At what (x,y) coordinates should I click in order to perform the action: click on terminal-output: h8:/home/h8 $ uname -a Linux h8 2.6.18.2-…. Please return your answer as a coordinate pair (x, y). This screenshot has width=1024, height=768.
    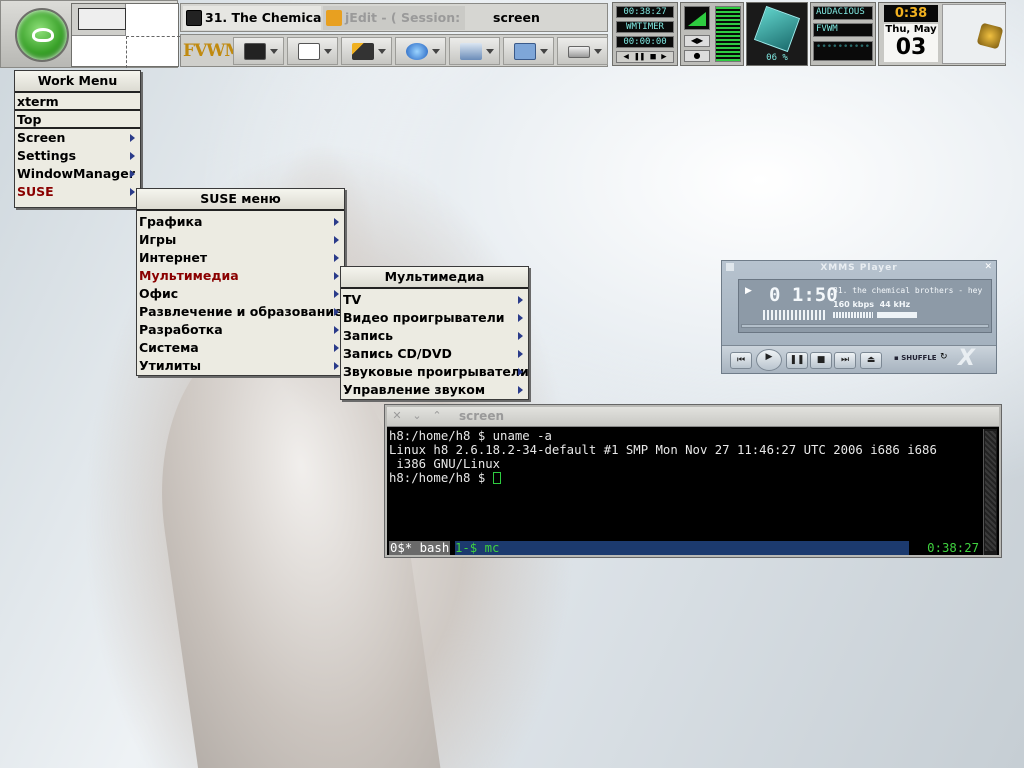
    Looking at the image, I should click on (686, 485).